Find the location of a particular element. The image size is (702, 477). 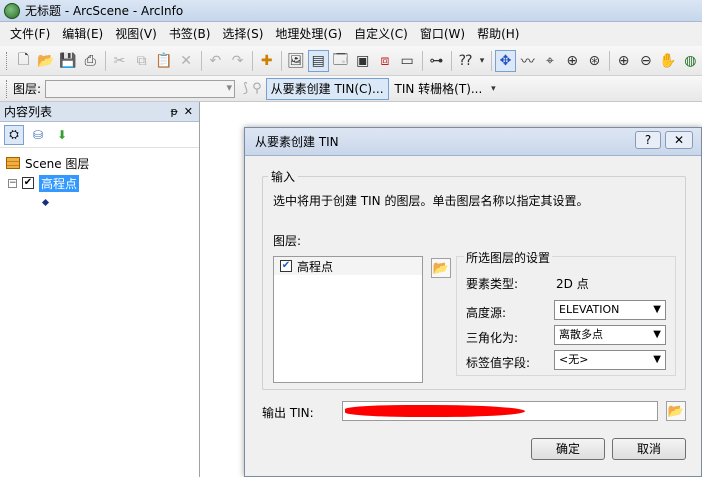

fly-icon: 〰 is located at coordinates (527, 61).